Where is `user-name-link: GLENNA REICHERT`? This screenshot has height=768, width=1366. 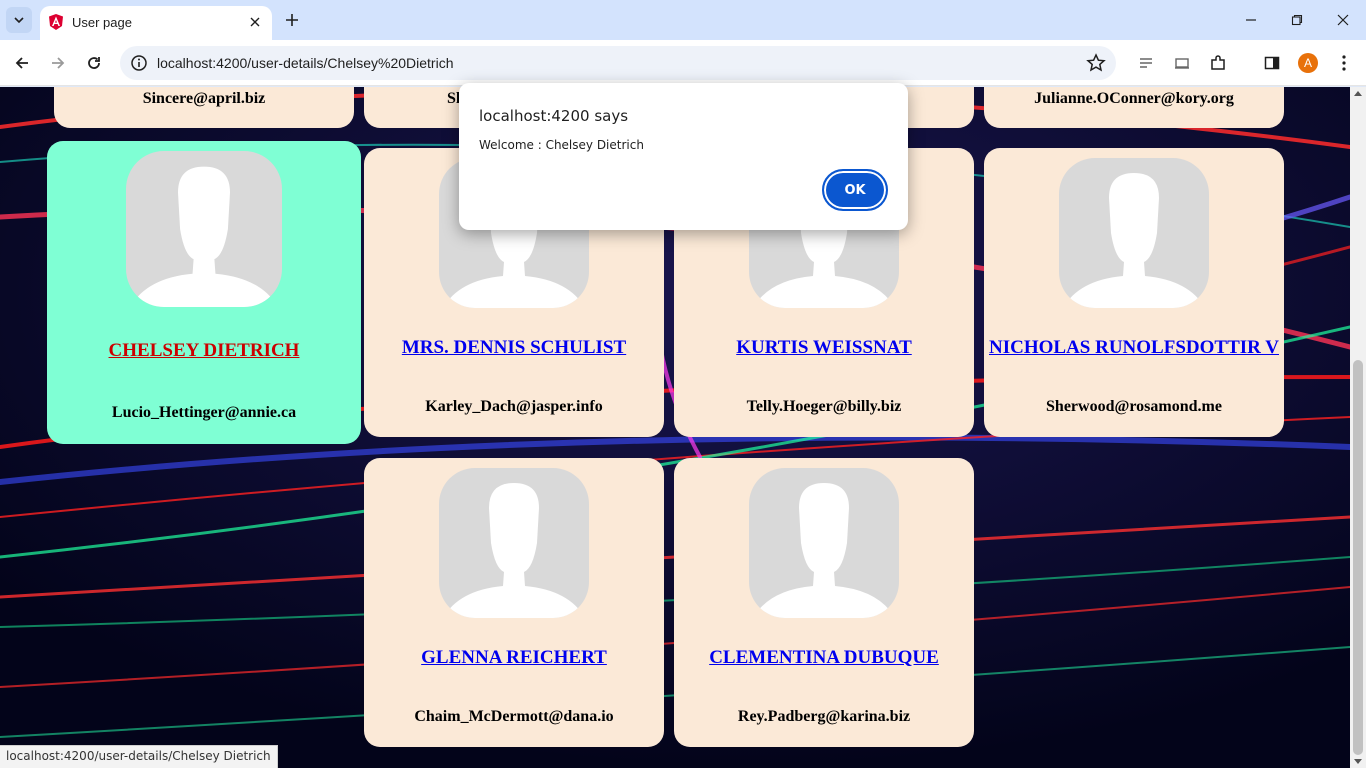
user-name-link: GLENNA REICHERT is located at coordinates (514, 658).